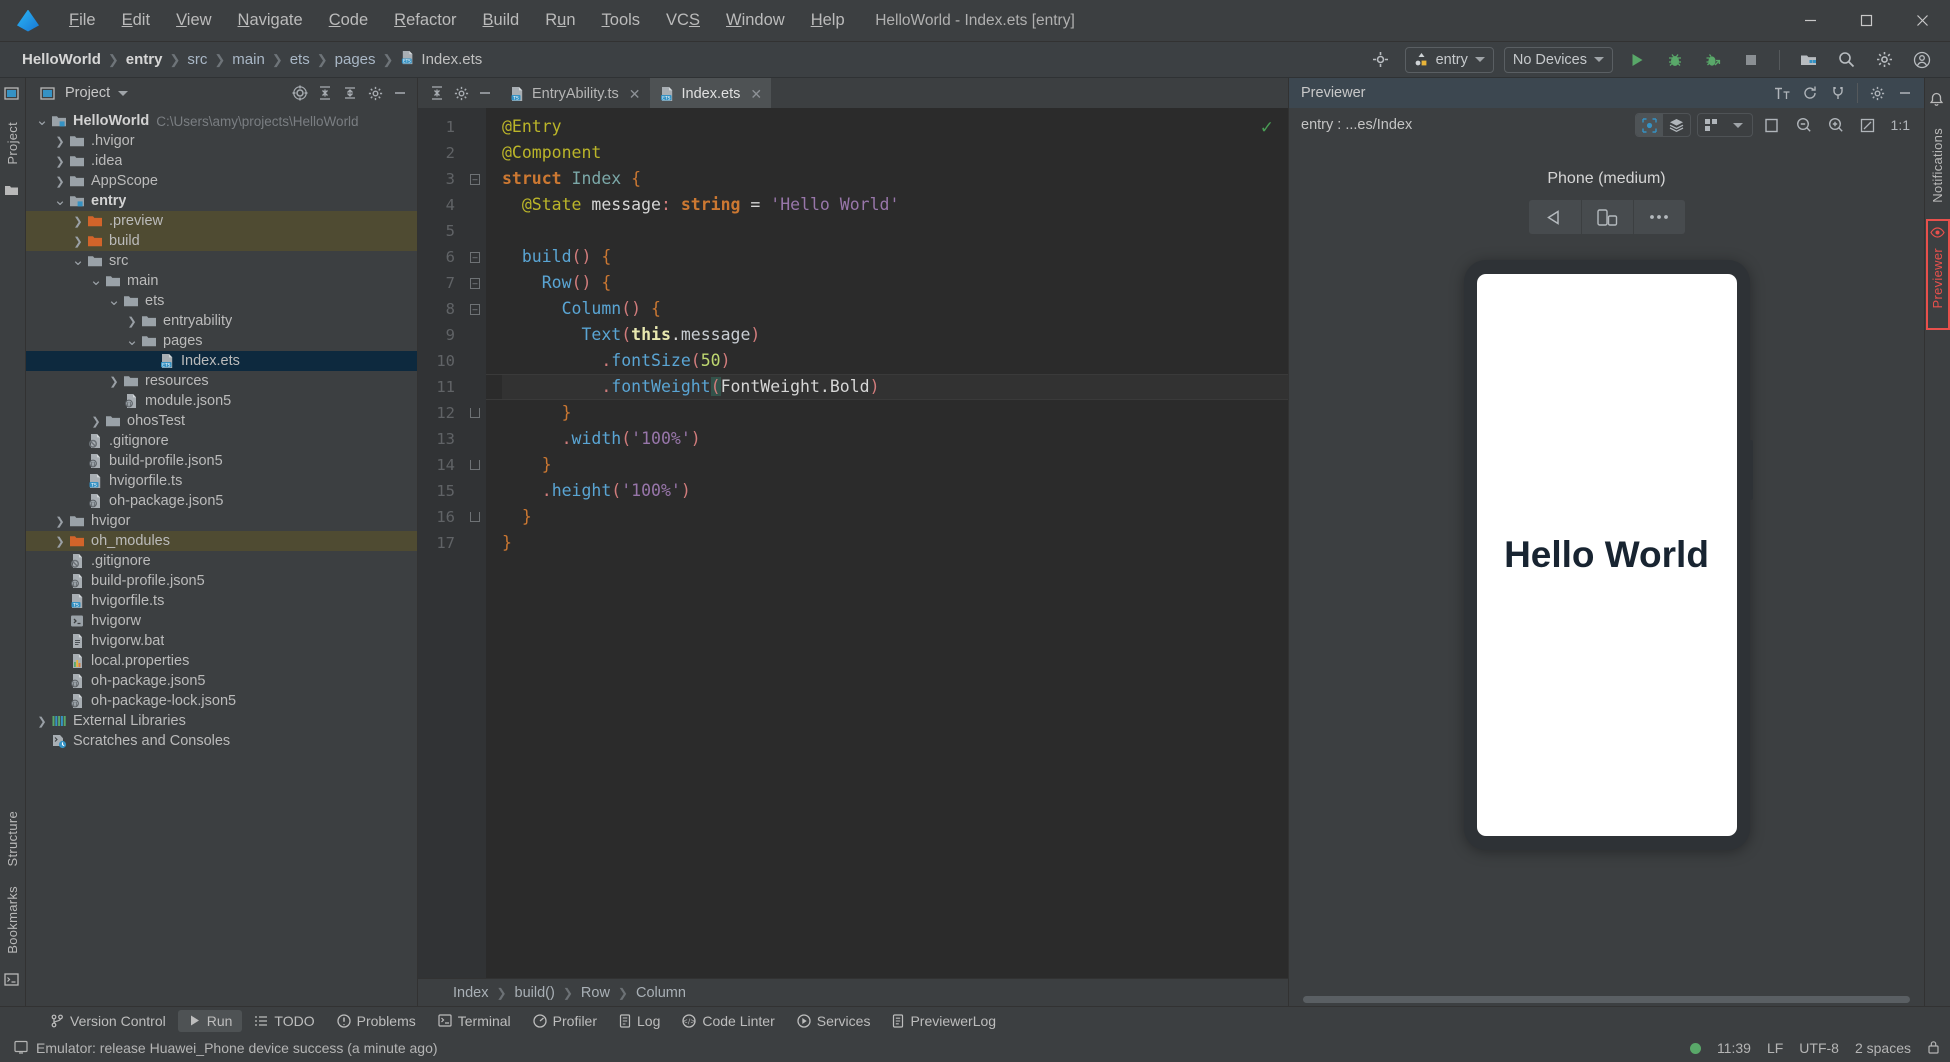  I want to click on fold-gutter: – – – –, so click(475, 543).